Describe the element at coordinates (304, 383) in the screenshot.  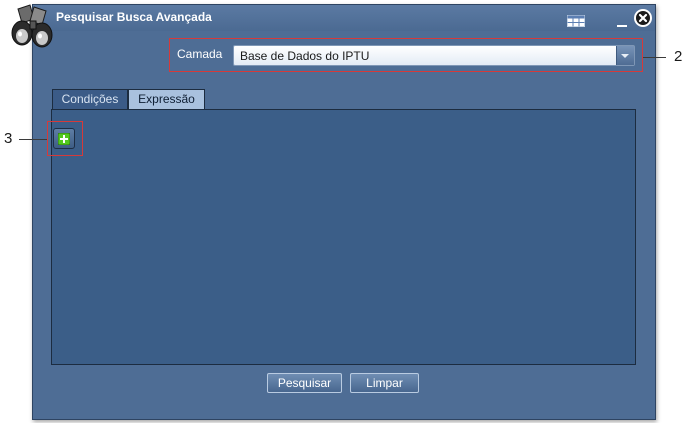
I see `search-button: Pesquisar` at that location.